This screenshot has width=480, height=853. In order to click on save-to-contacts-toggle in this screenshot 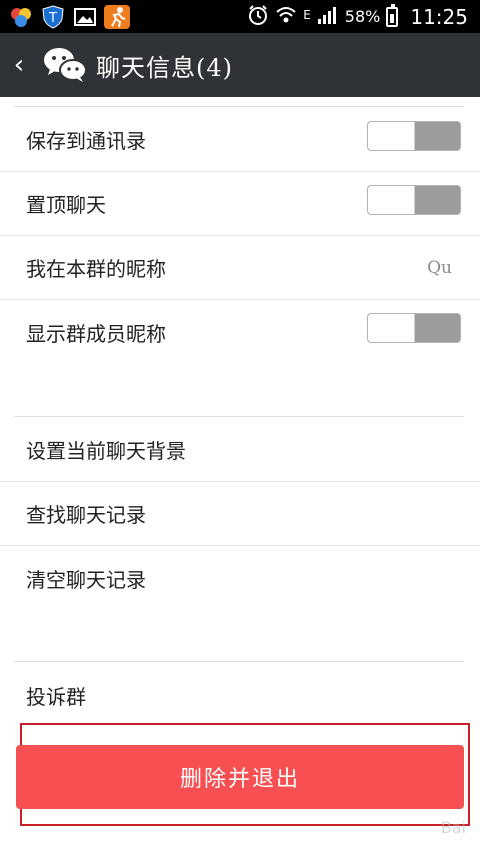, I will do `click(414, 136)`.